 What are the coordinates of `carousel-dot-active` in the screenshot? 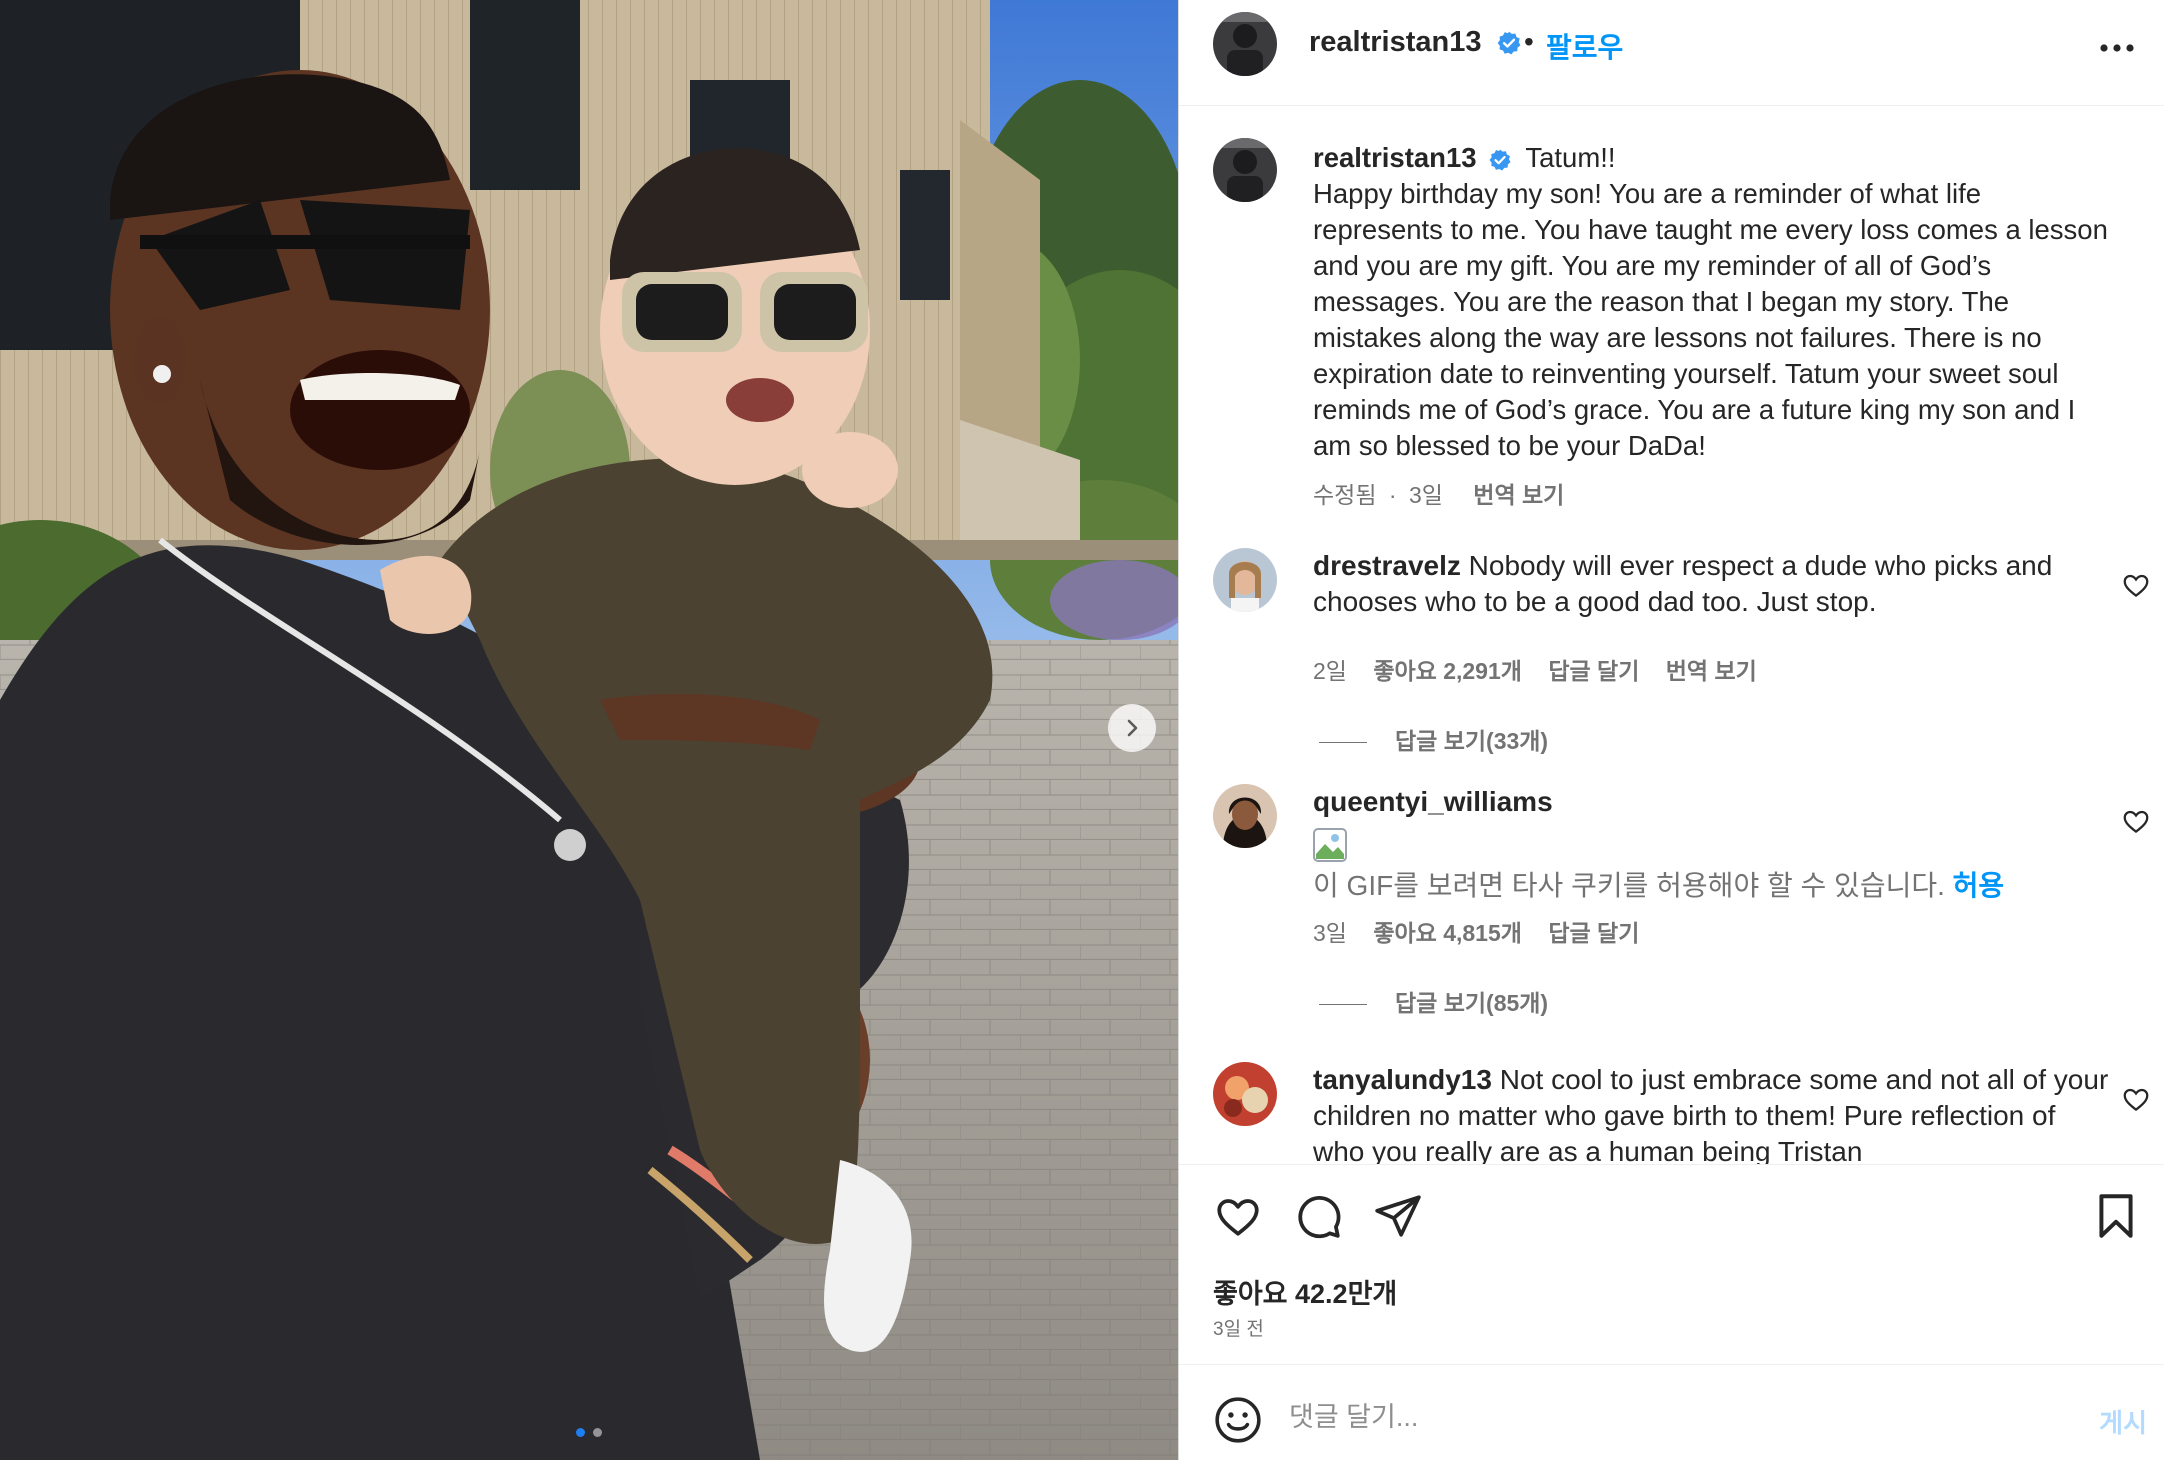 It's located at (580, 1432).